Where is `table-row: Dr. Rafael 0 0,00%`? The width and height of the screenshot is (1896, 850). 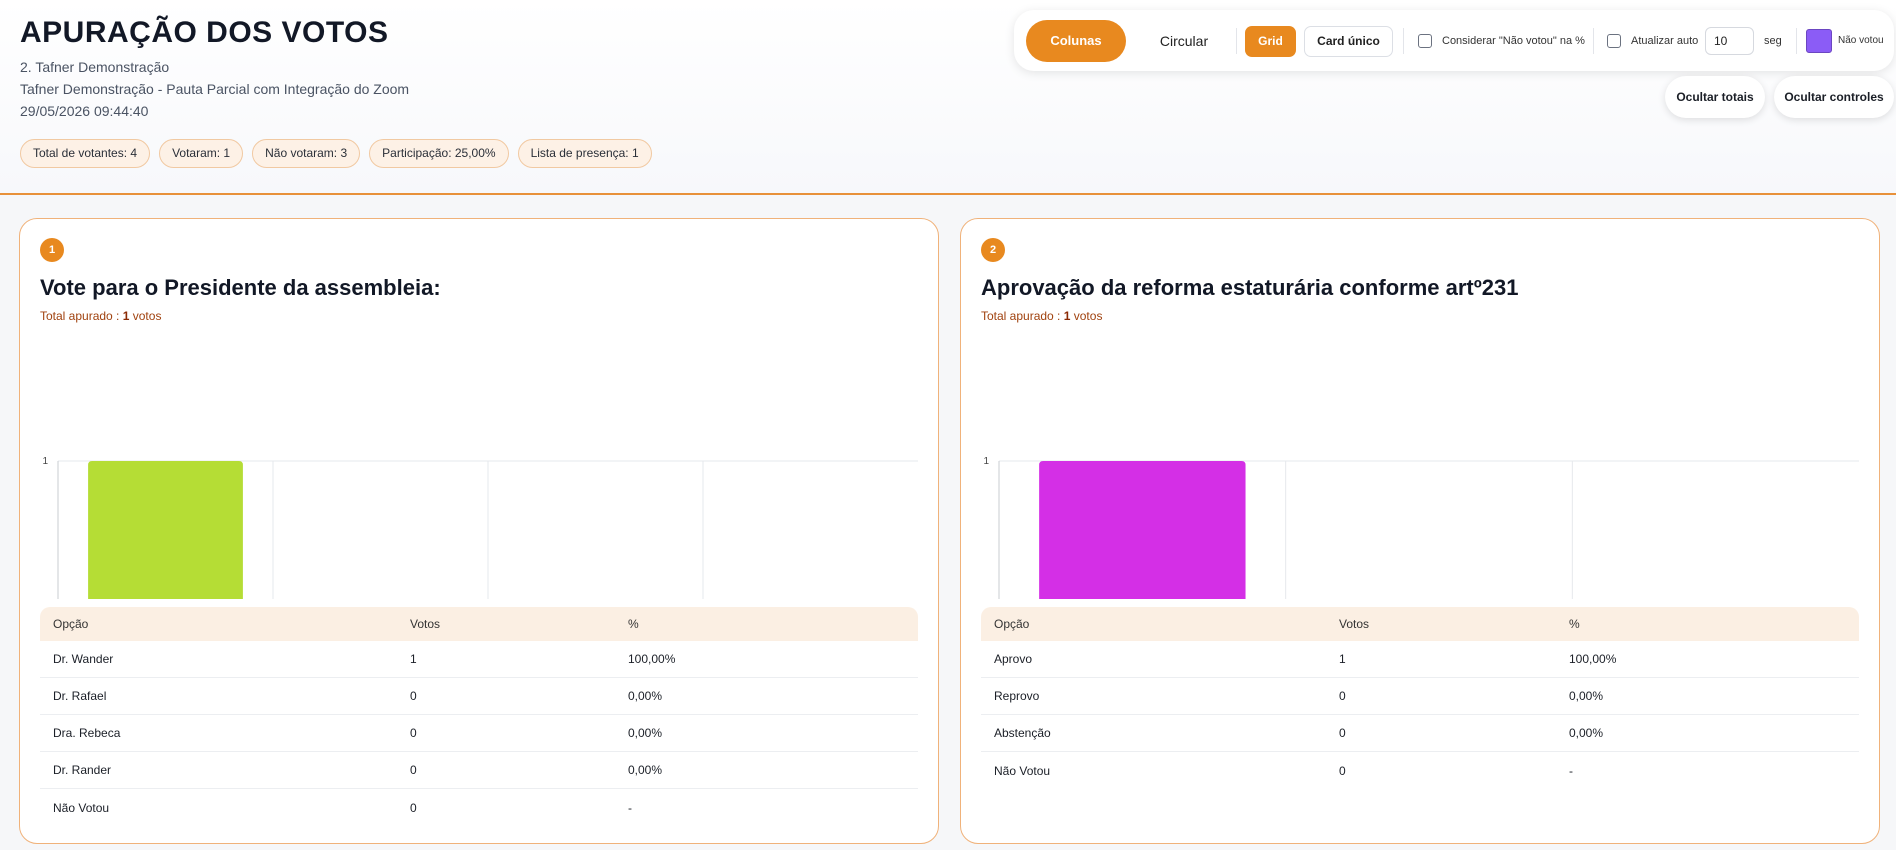
table-row: Dr. Rafael 0 0,00% is located at coordinates (479, 696).